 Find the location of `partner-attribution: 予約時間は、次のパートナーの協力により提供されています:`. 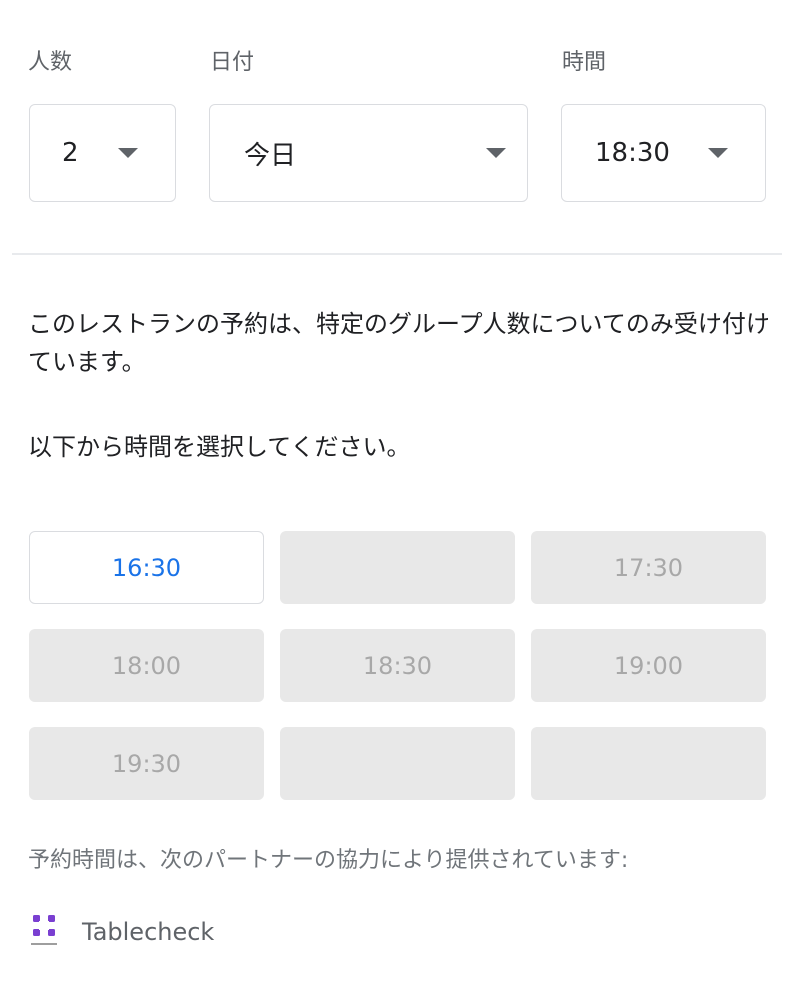

partner-attribution: 予約時間は、次のパートナーの協力により提供されています: is located at coordinates (328, 860).